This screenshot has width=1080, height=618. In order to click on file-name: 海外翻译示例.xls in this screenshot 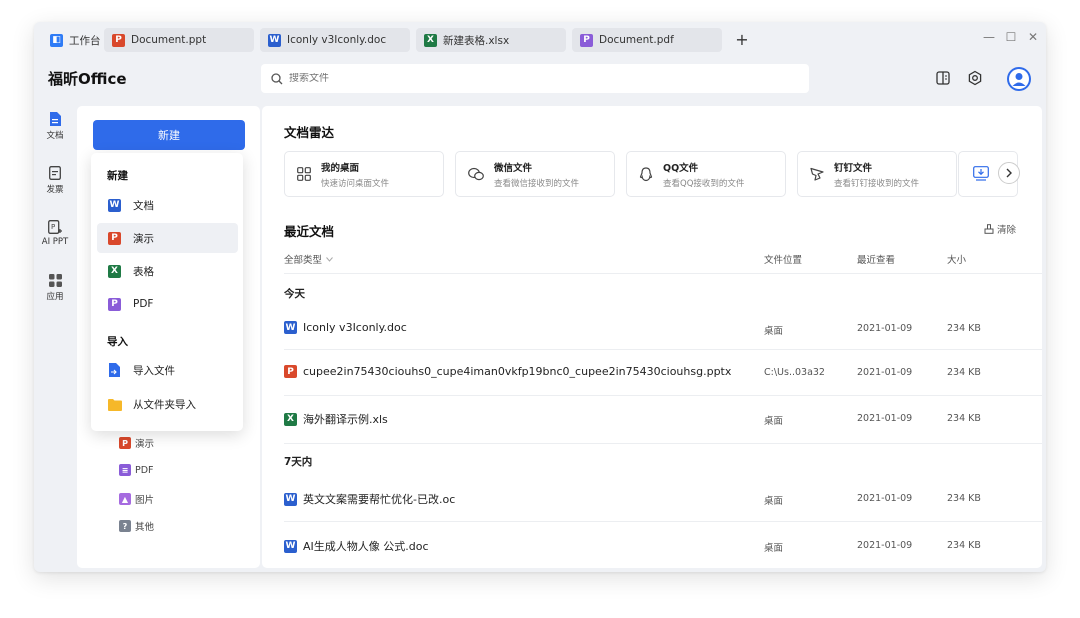, I will do `click(345, 419)`.